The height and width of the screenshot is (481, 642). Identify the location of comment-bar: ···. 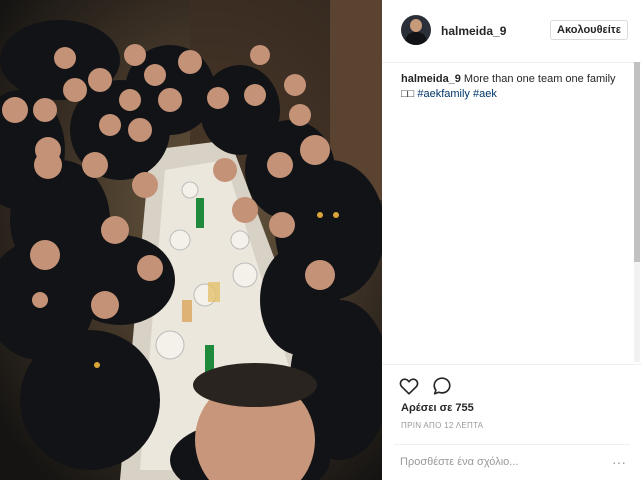
(512, 462).